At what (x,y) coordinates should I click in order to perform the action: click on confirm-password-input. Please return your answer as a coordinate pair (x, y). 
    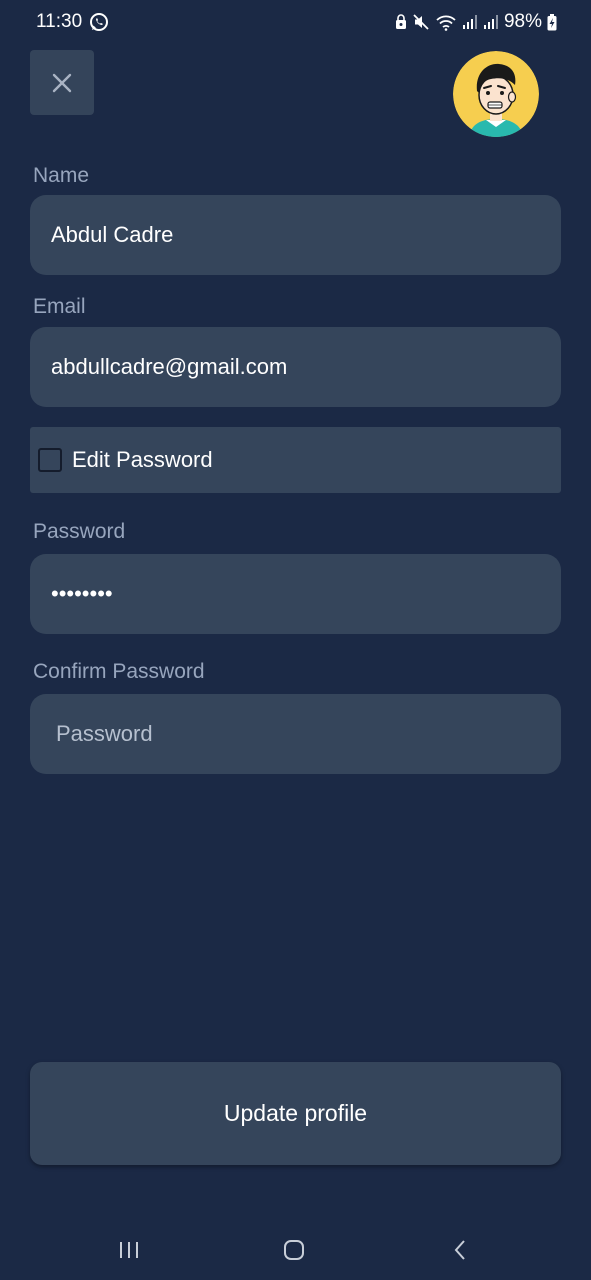
    Looking at the image, I should click on (308, 734).